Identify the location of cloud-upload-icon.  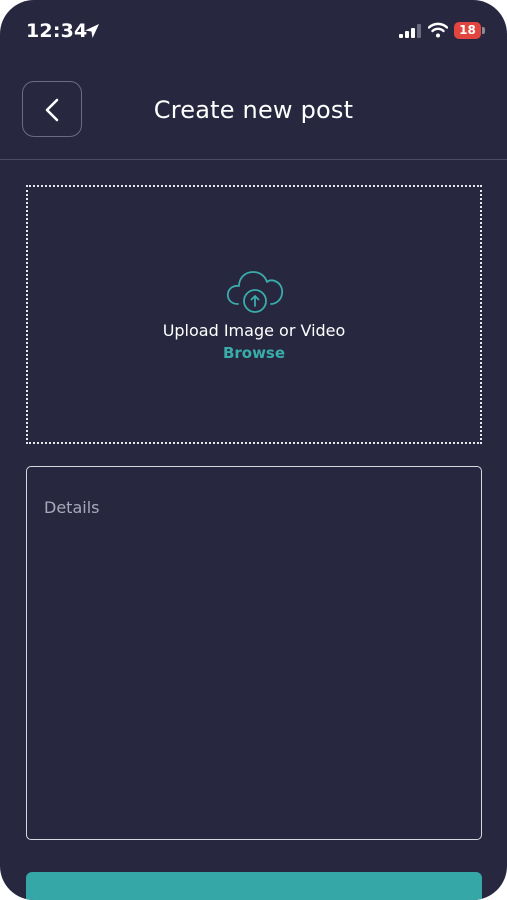
(255, 292).